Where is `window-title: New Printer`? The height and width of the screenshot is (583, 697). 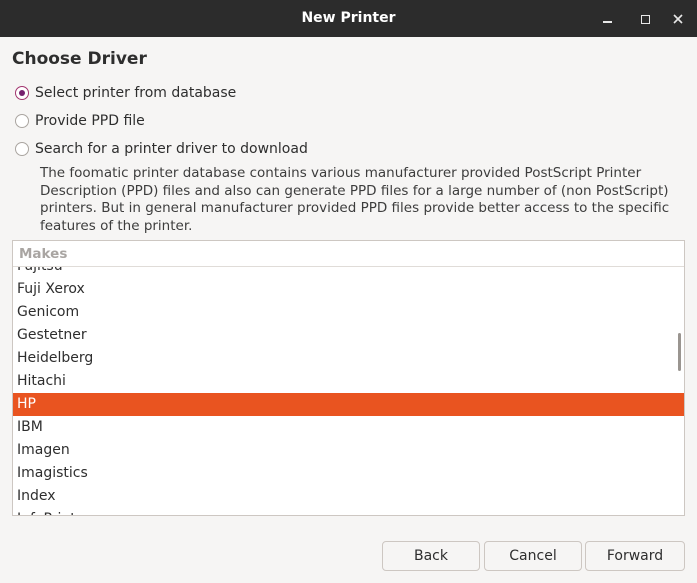
window-title: New Printer is located at coordinates (348, 18).